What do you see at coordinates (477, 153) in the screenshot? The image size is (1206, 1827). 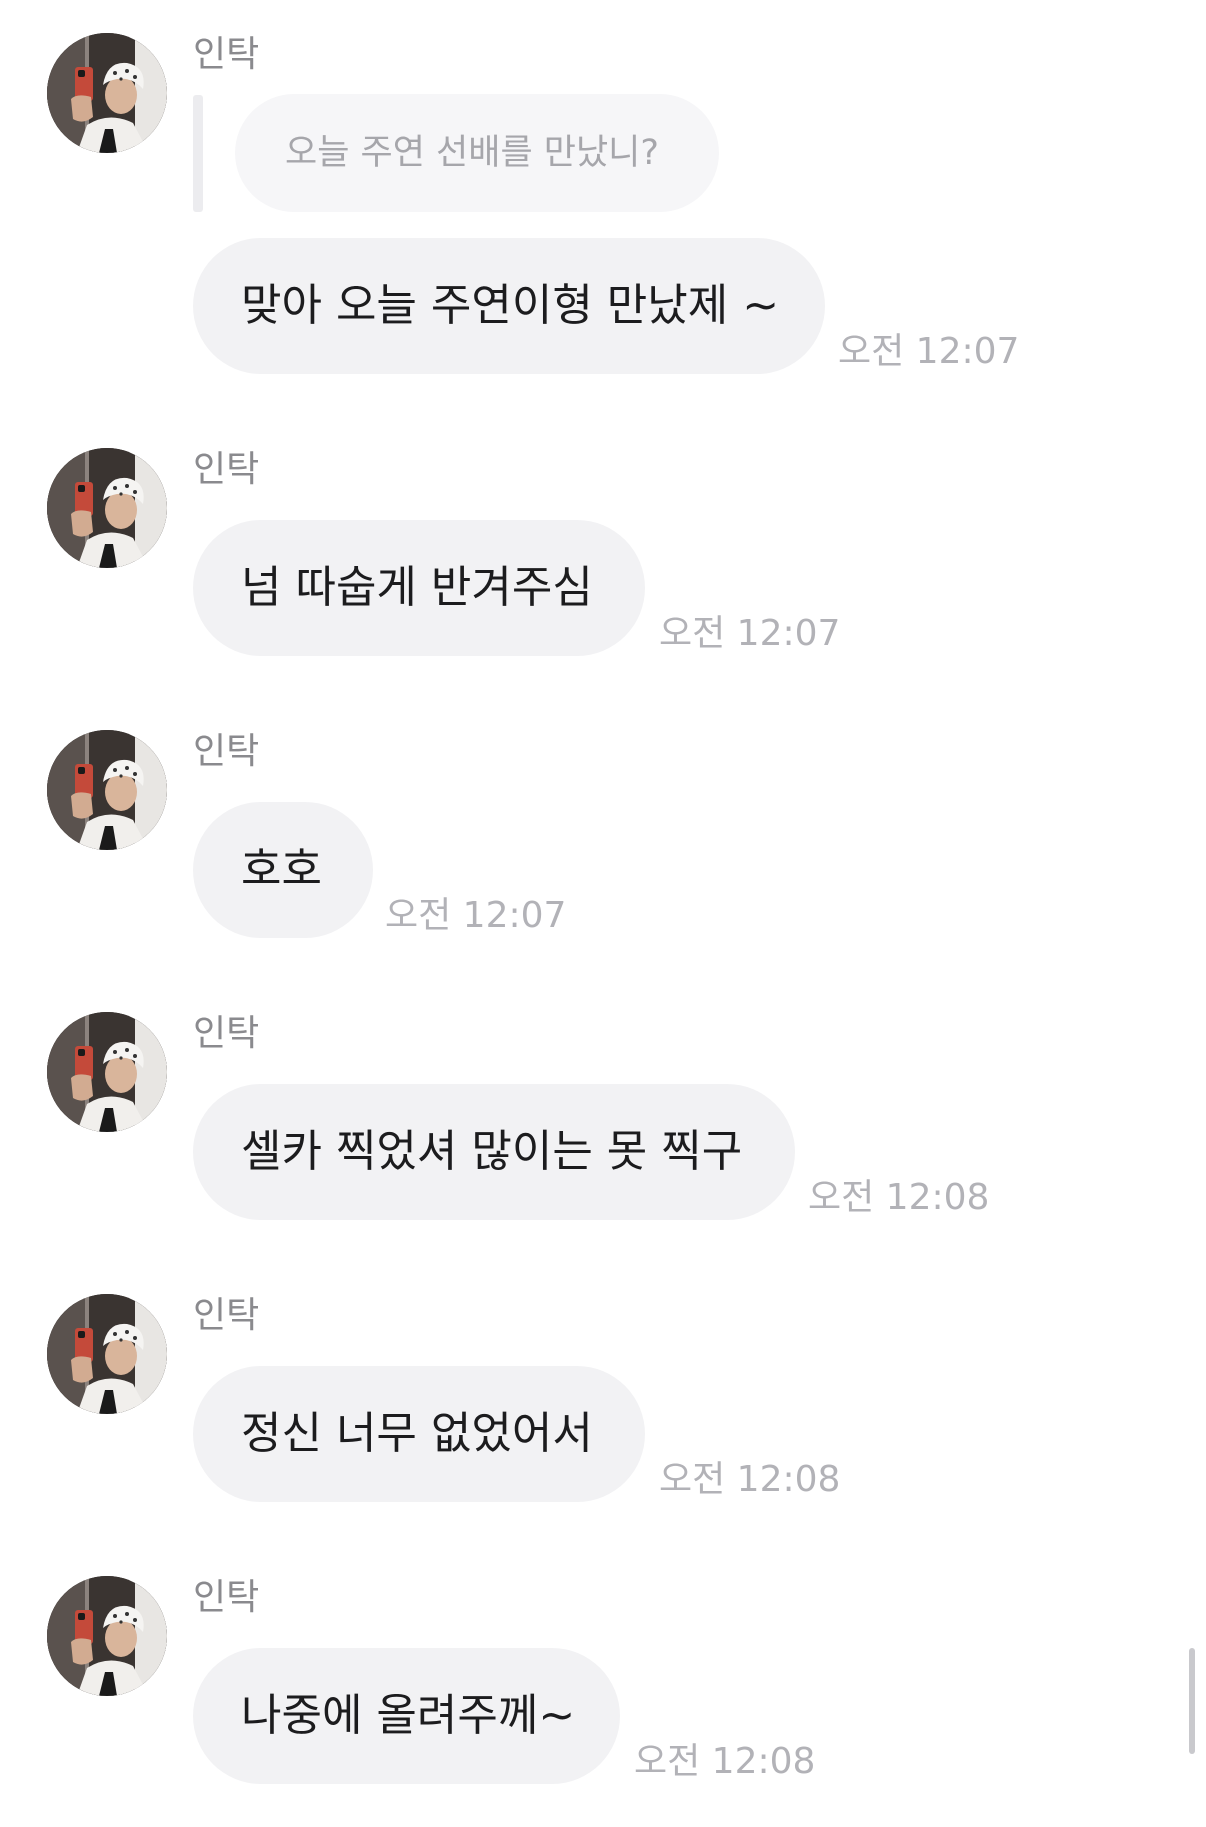 I see `quoted-message: 오늘 주연 선배를 만났니?` at bounding box center [477, 153].